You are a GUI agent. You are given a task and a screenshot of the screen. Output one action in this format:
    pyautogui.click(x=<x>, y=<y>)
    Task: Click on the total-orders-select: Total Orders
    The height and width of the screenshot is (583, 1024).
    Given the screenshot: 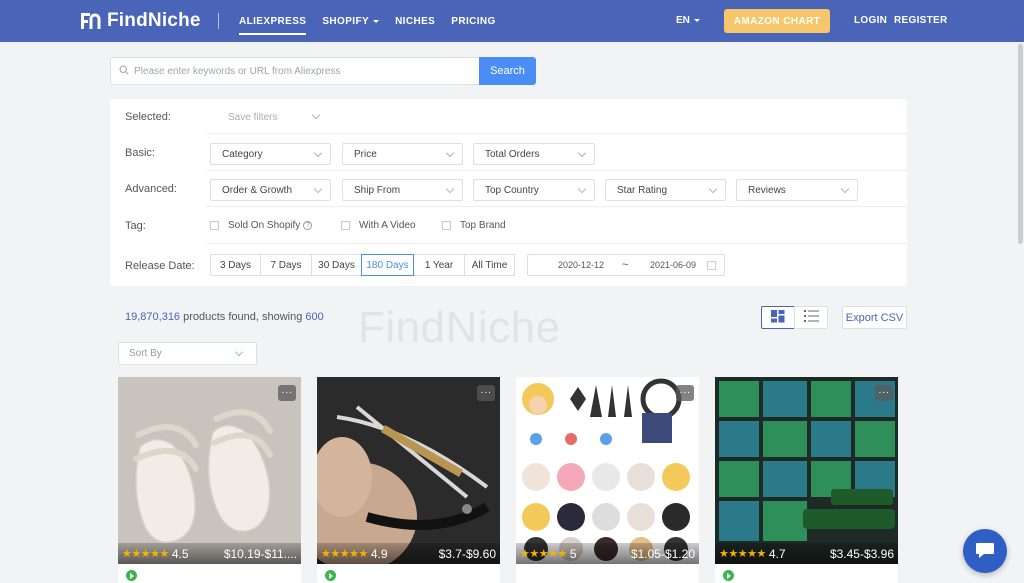 What is the action you would take?
    pyautogui.click(x=534, y=154)
    